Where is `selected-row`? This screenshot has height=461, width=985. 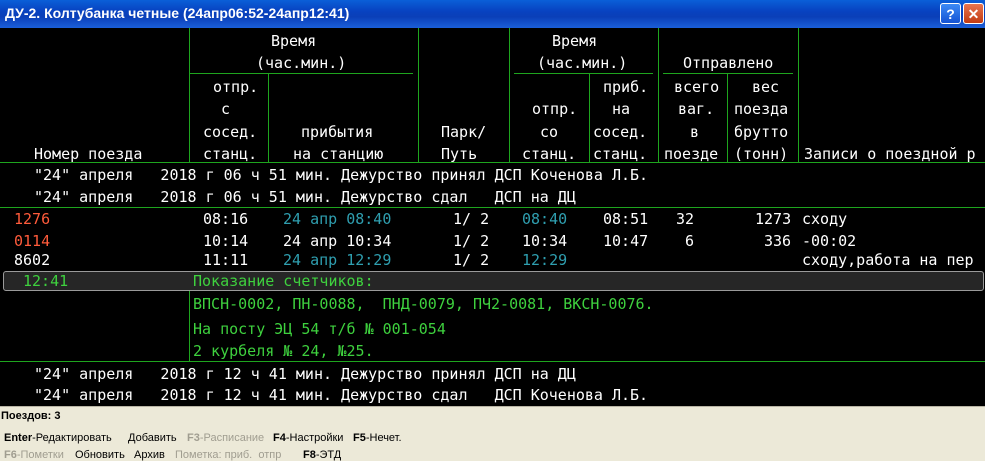
selected-row is located at coordinates (493, 281).